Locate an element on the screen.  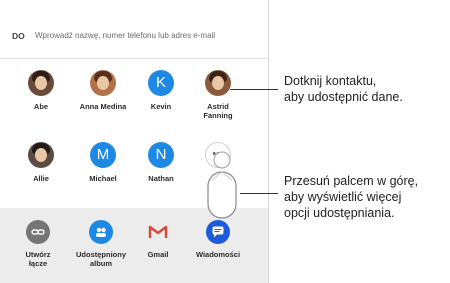
contact-anna-medina: Anna Medina is located at coordinates (103, 90).